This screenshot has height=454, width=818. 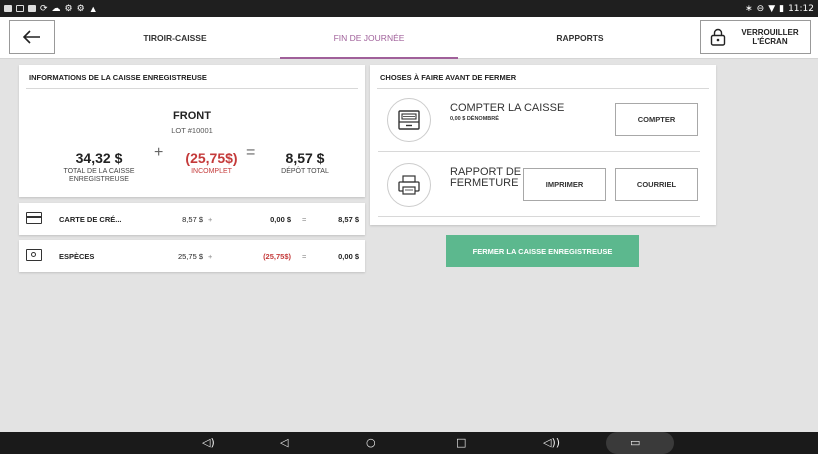 What do you see at coordinates (99, 167) in the screenshot?
I see `register-total: 34,32 $ TOTAL DE LA CAISSE ENREGISTREUSE` at bounding box center [99, 167].